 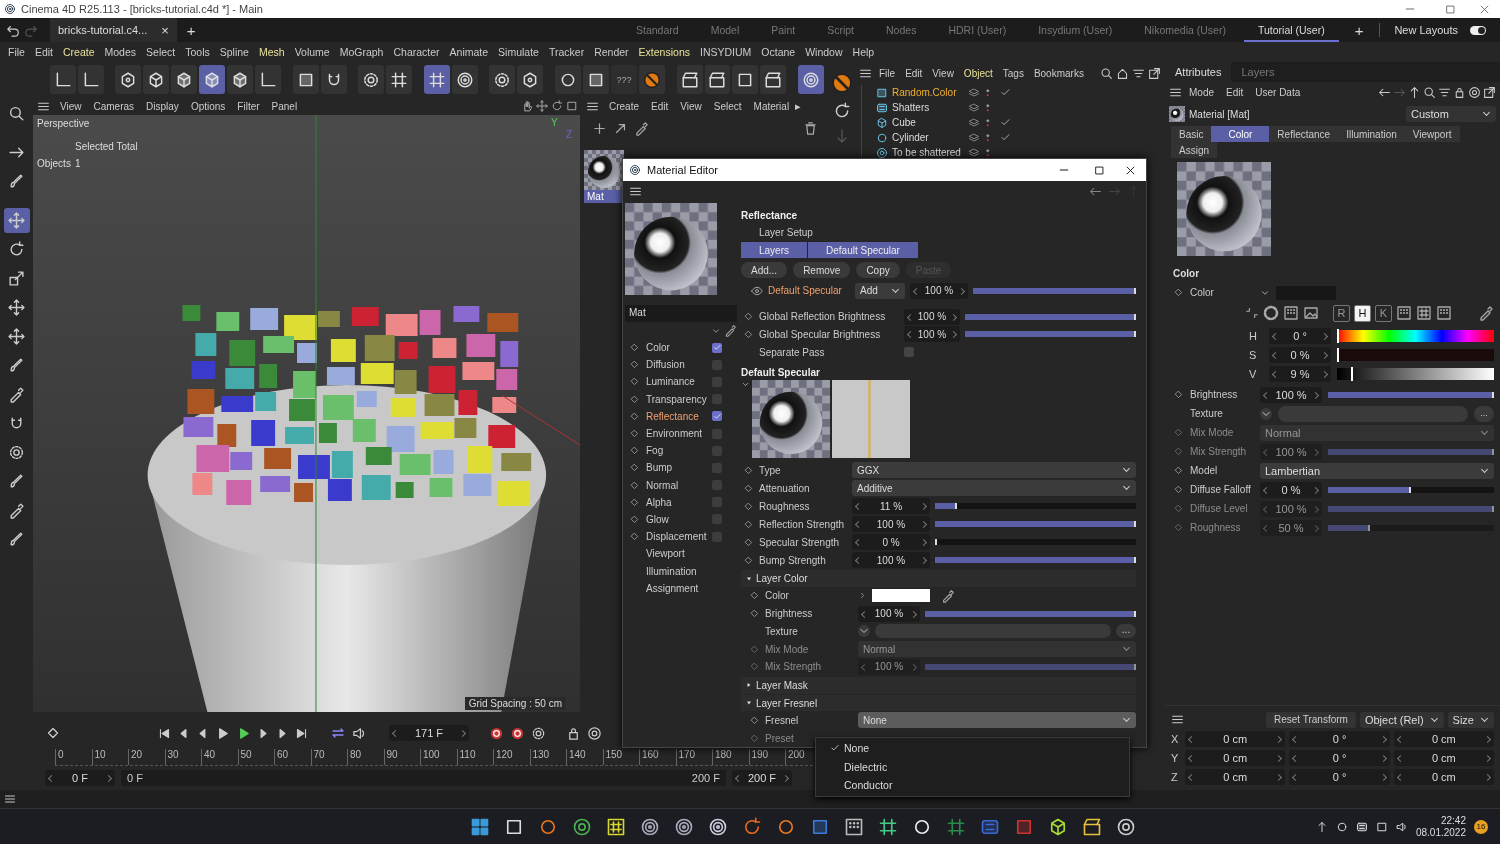 I want to click on channel-item: Assignment, so click(x=676, y=588).